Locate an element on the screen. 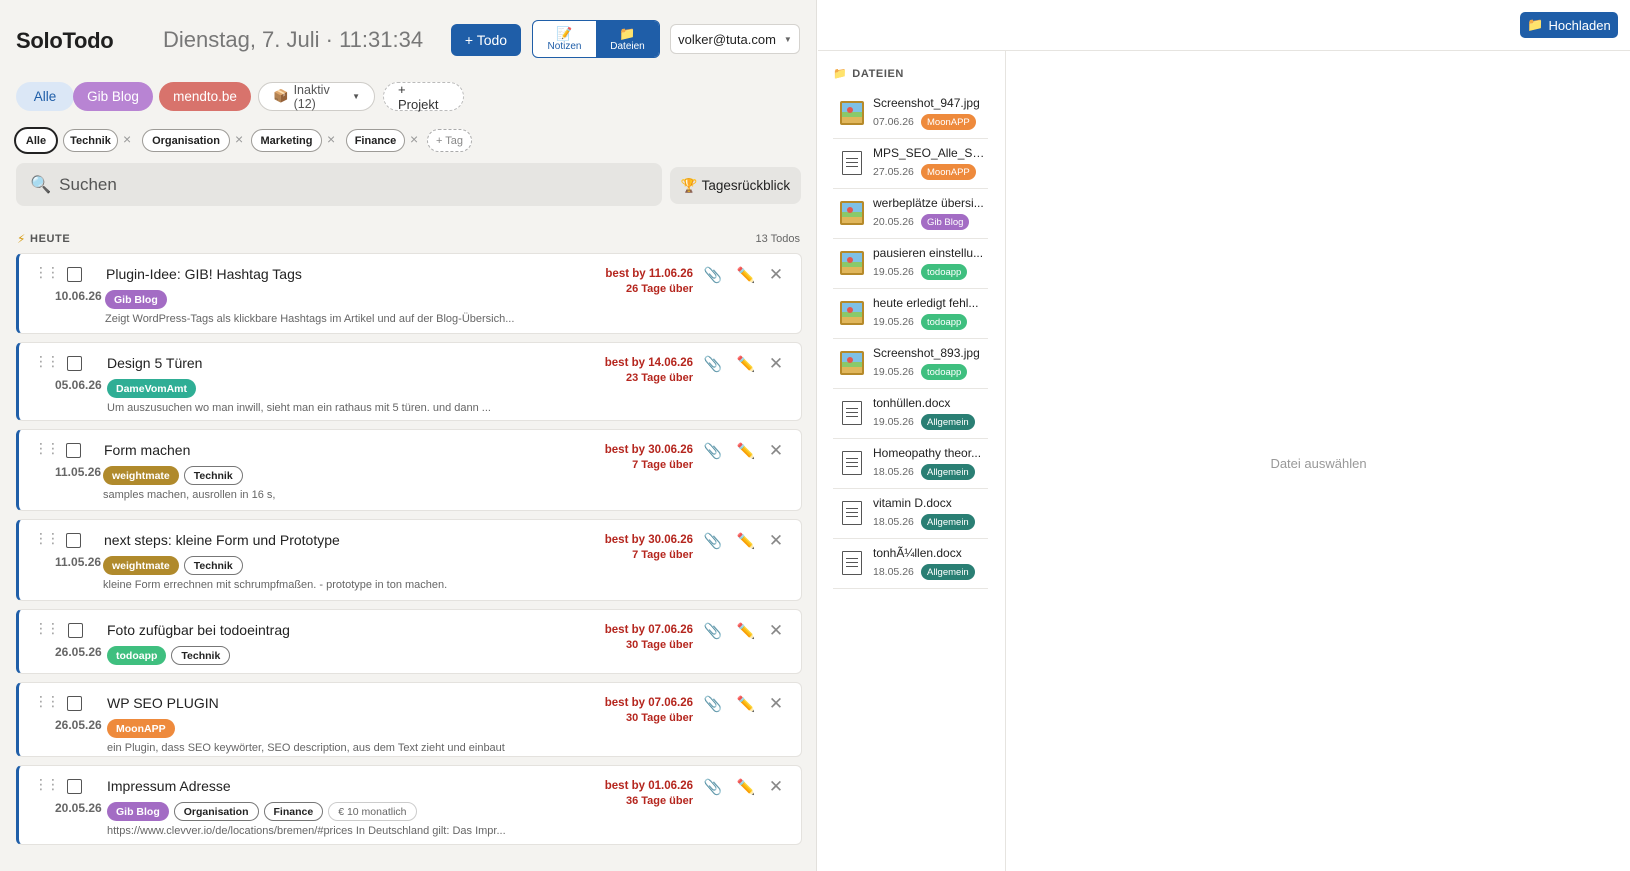 The width and height of the screenshot is (1630, 871). files-view-button: 📁 Dateien is located at coordinates (627, 39).